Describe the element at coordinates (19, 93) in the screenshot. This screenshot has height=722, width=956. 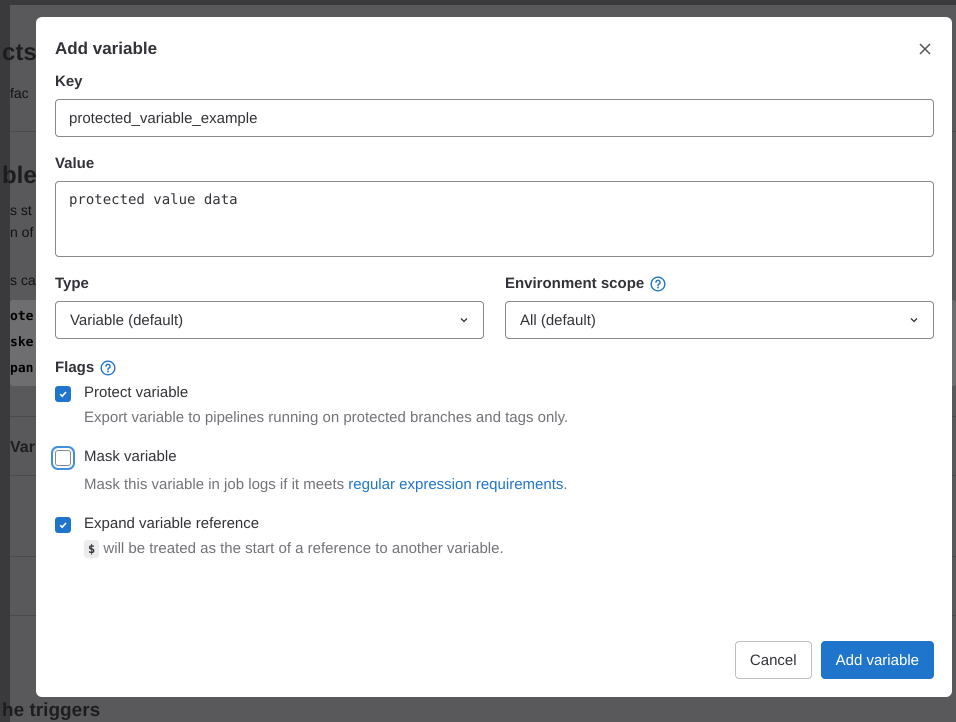
I see `page-text: fac` at that location.